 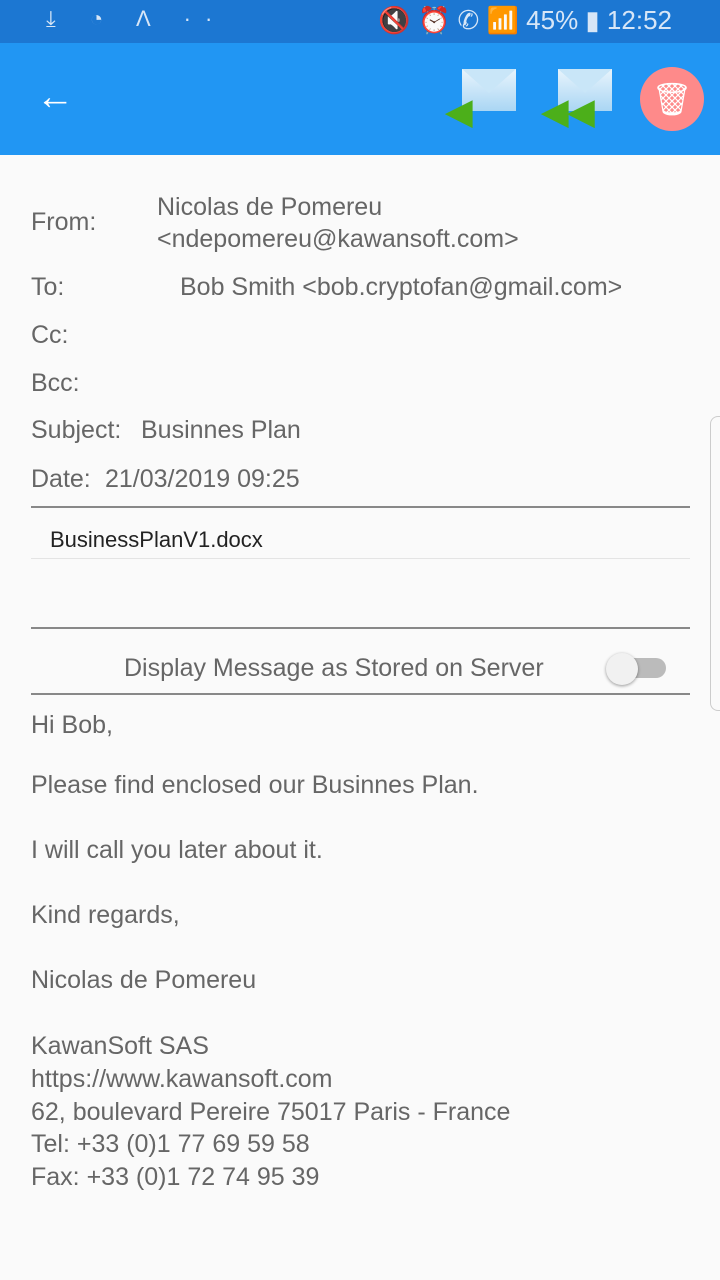 I want to click on body-line: Kind regards,, so click(x=105, y=915).